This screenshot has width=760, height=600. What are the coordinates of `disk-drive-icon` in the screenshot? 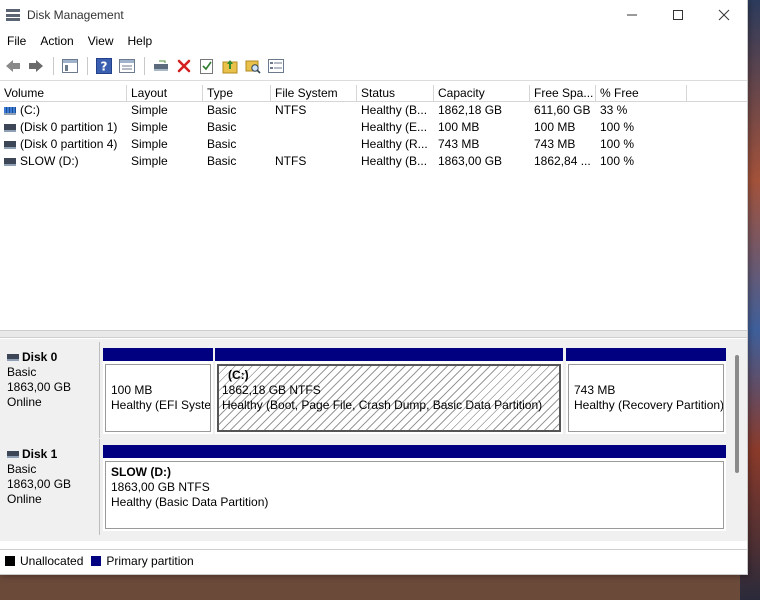 It's located at (161, 65).